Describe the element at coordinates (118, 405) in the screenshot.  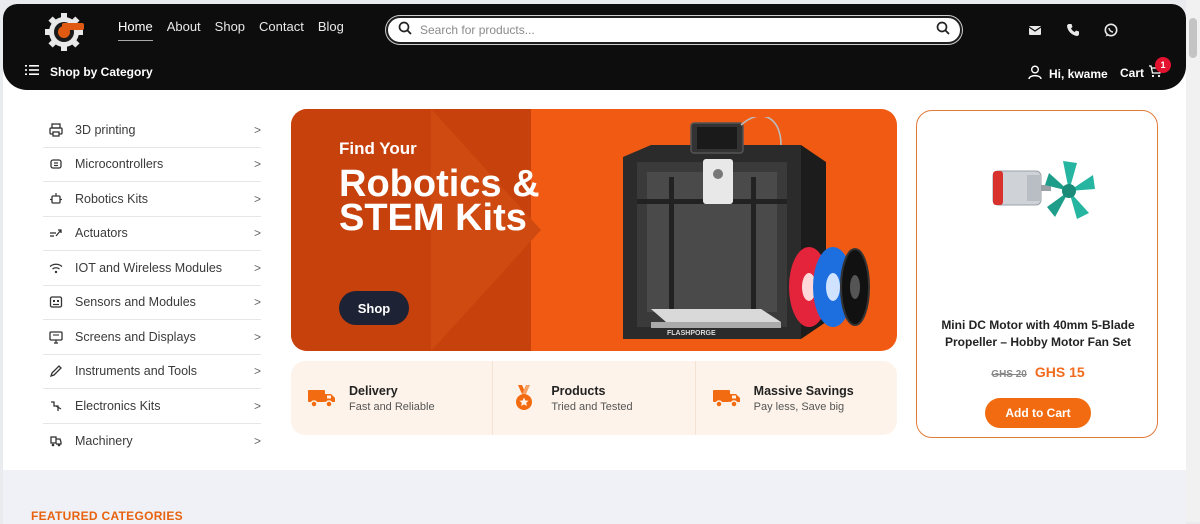
I see `sidebar-item-label: Electronics Kits` at that location.